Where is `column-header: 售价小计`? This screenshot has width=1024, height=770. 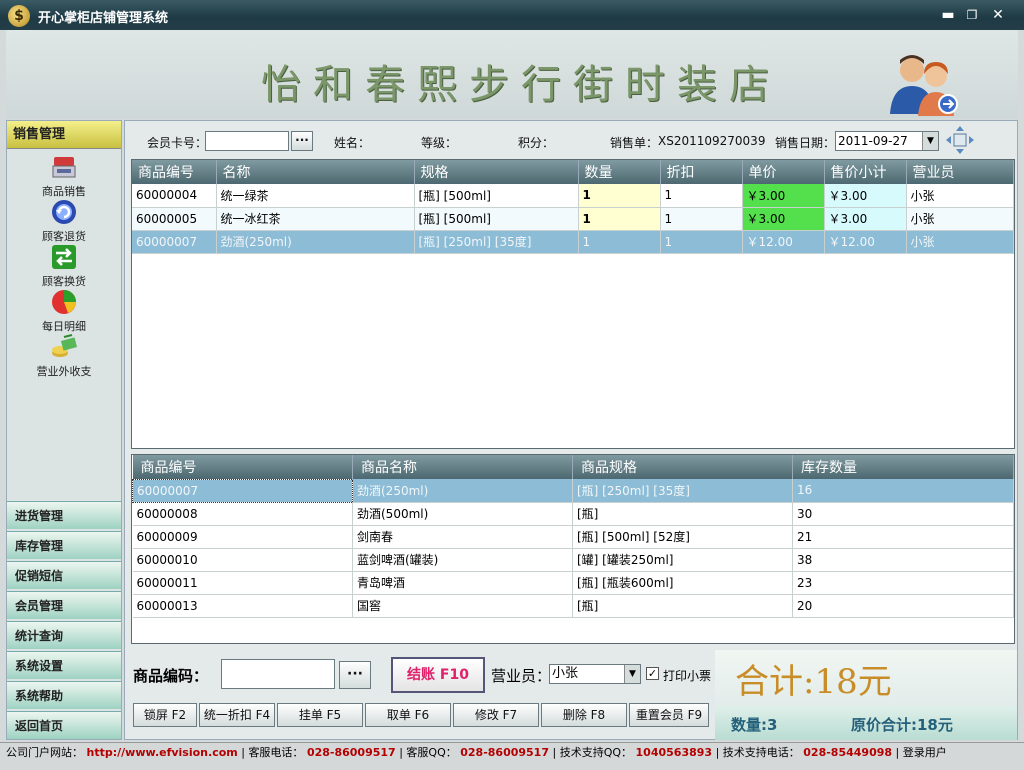
column-header: 售价小计 is located at coordinates (865, 172).